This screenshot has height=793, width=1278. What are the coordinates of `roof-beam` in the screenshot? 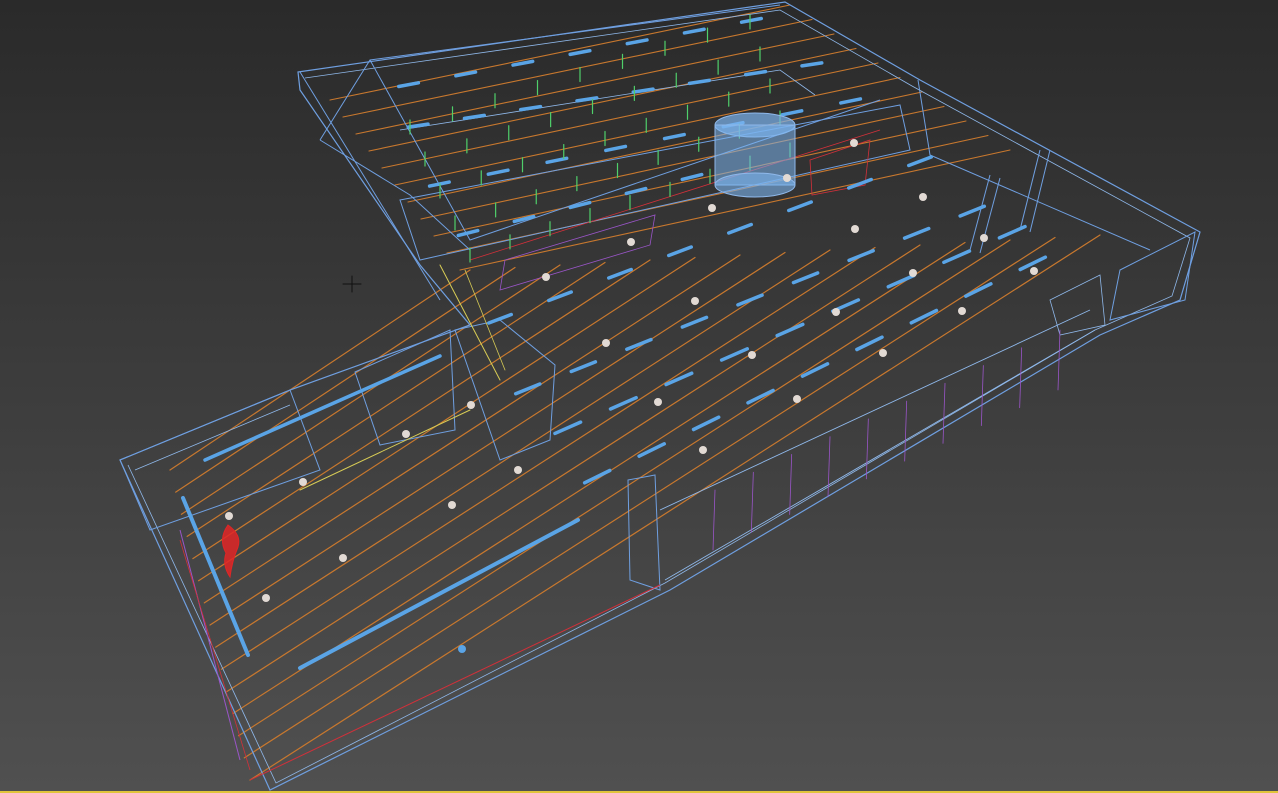 It's located at (630, 115).